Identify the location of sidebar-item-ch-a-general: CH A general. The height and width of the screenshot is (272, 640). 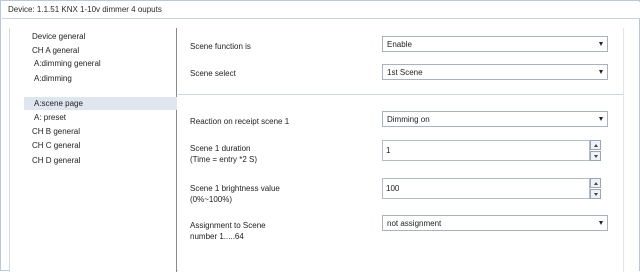
(55, 50).